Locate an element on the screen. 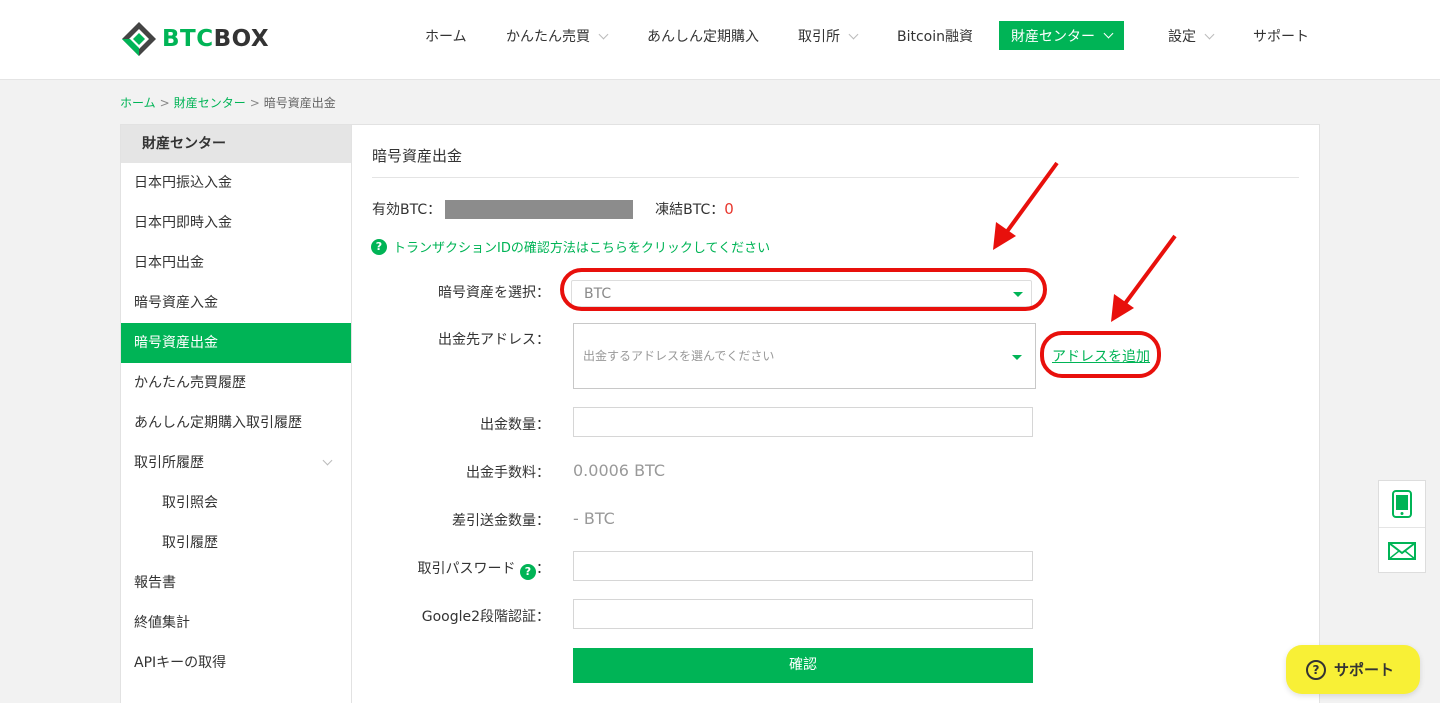 The image size is (1440, 703). nav-bitcoin-loan-label: Bitcoin融資 is located at coordinates (935, 37).